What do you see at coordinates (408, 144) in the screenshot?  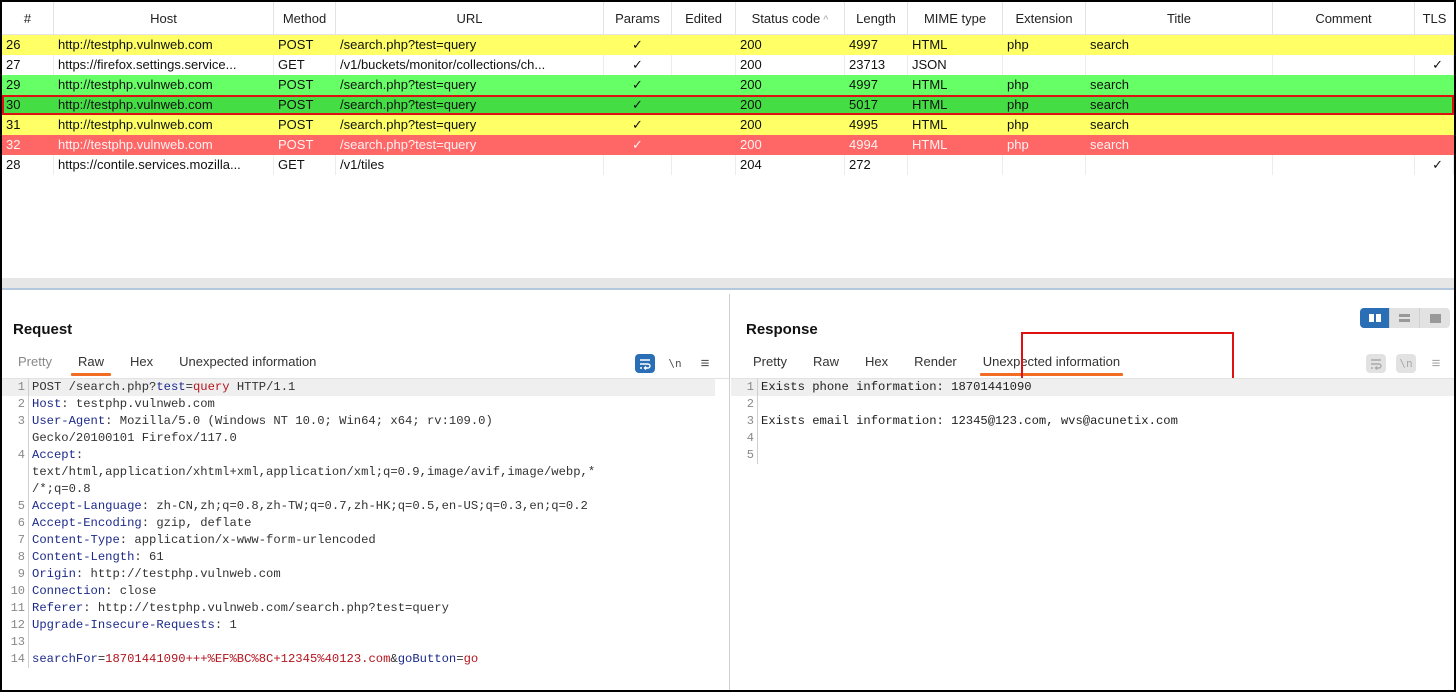 I see `cell-url: /search.php?test=query` at bounding box center [408, 144].